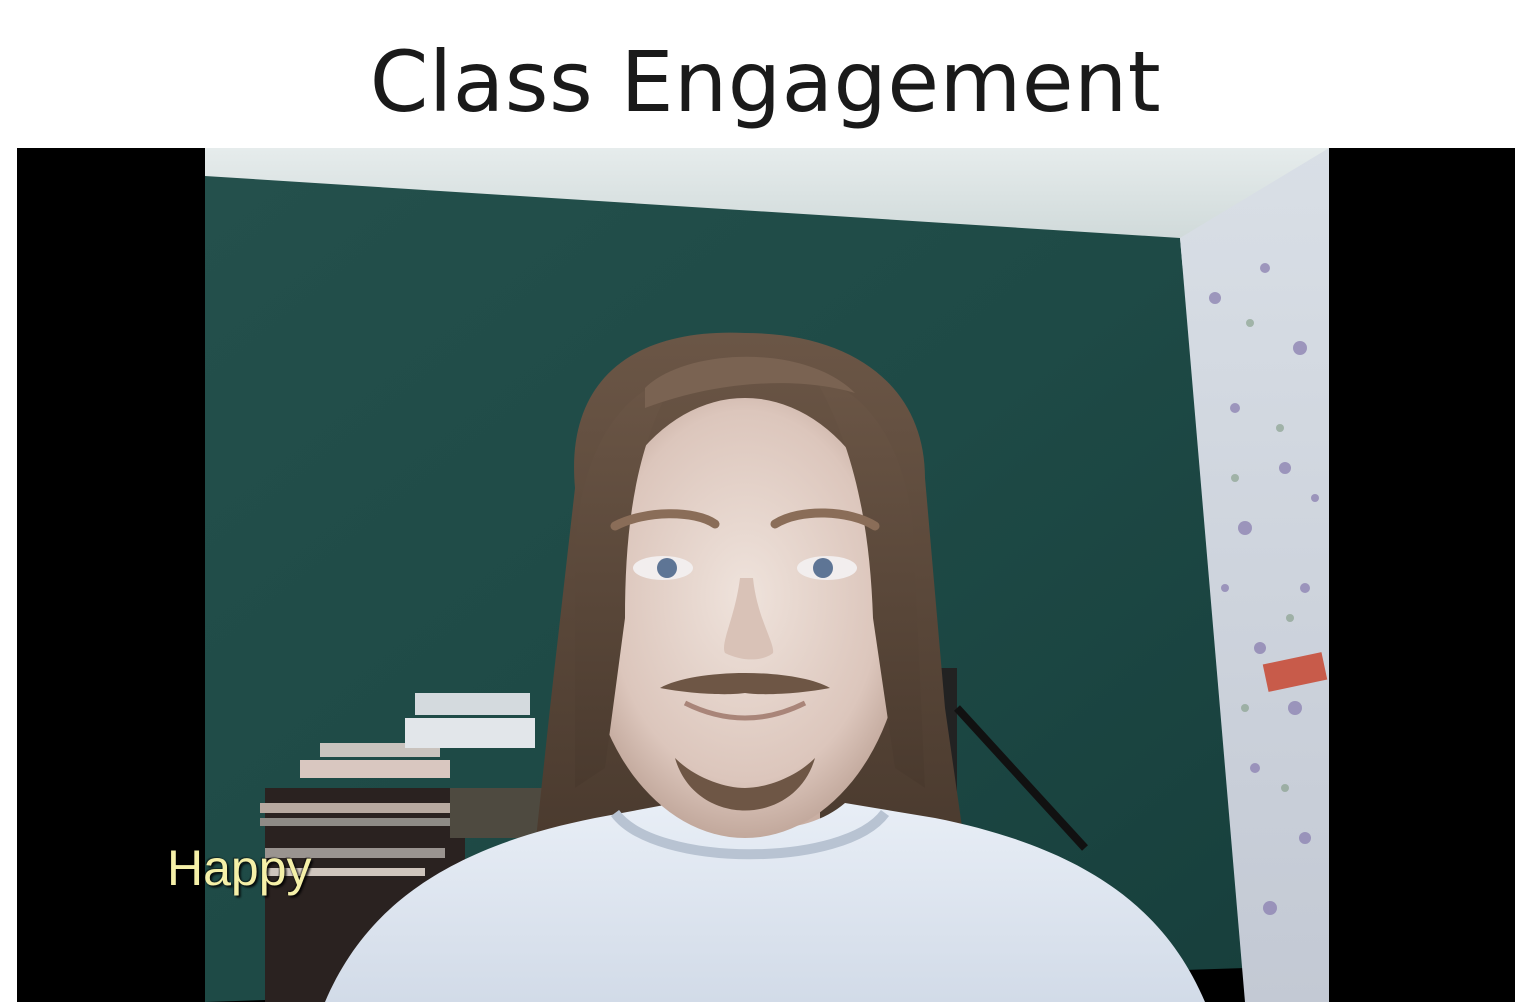  I want to click on page-title: Class Engagement, so click(765, 82).